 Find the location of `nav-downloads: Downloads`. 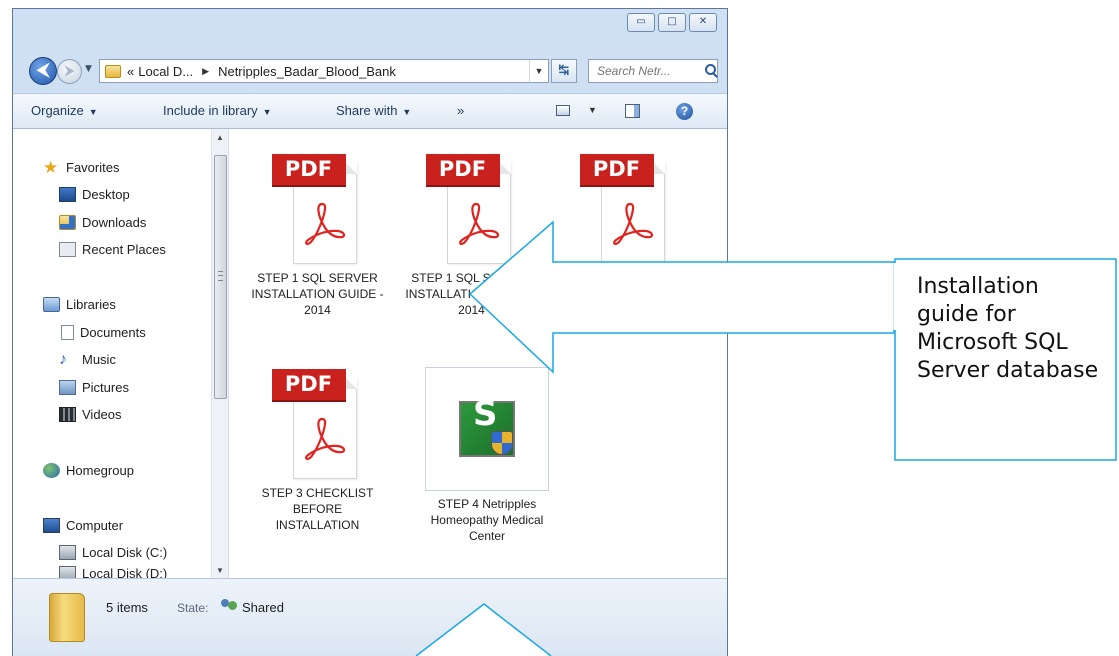

nav-downloads: Downloads is located at coordinates (102, 222).